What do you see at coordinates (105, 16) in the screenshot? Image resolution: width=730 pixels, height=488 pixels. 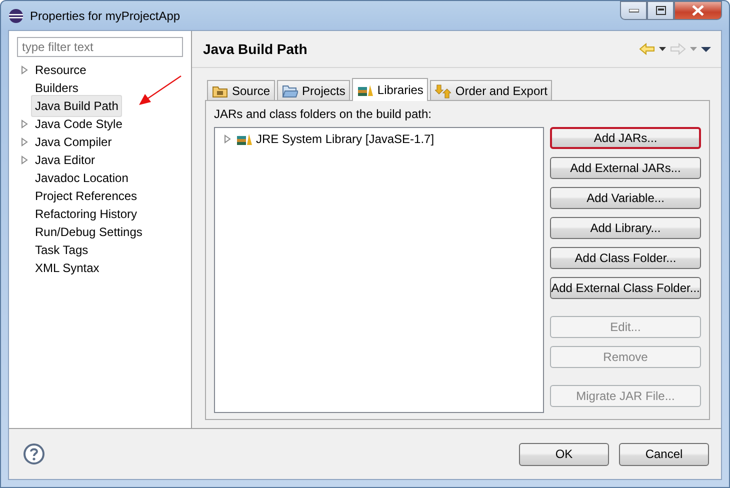 I see `window-title: Properties for myProjectApp` at bounding box center [105, 16].